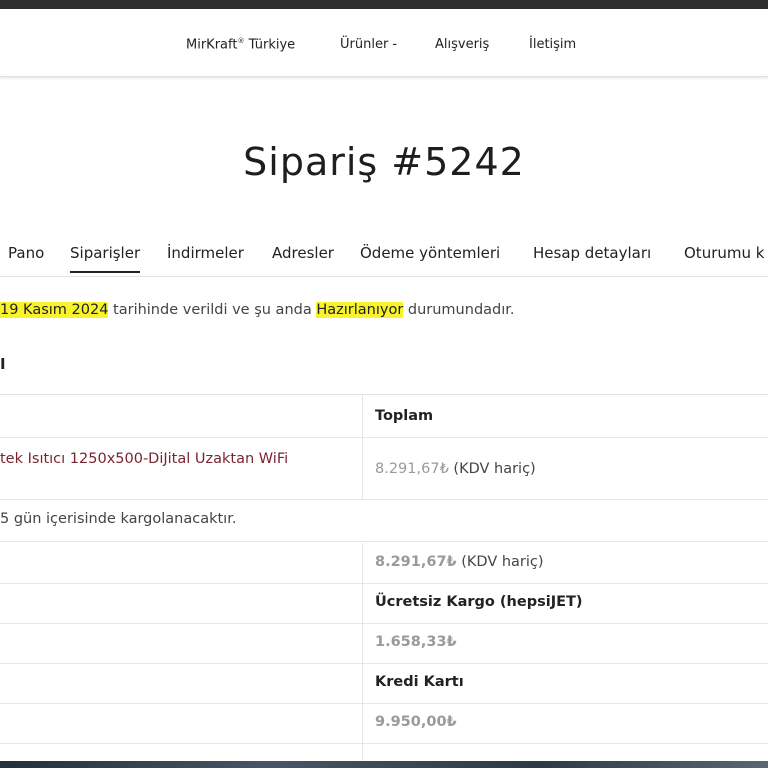 Image resolution: width=768 pixels, height=768 pixels. Describe the element at coordinates (479, 602) in the screenshot. I see `shipping-value: Ücretsiz Kargo (hepsiJET)` at that location.